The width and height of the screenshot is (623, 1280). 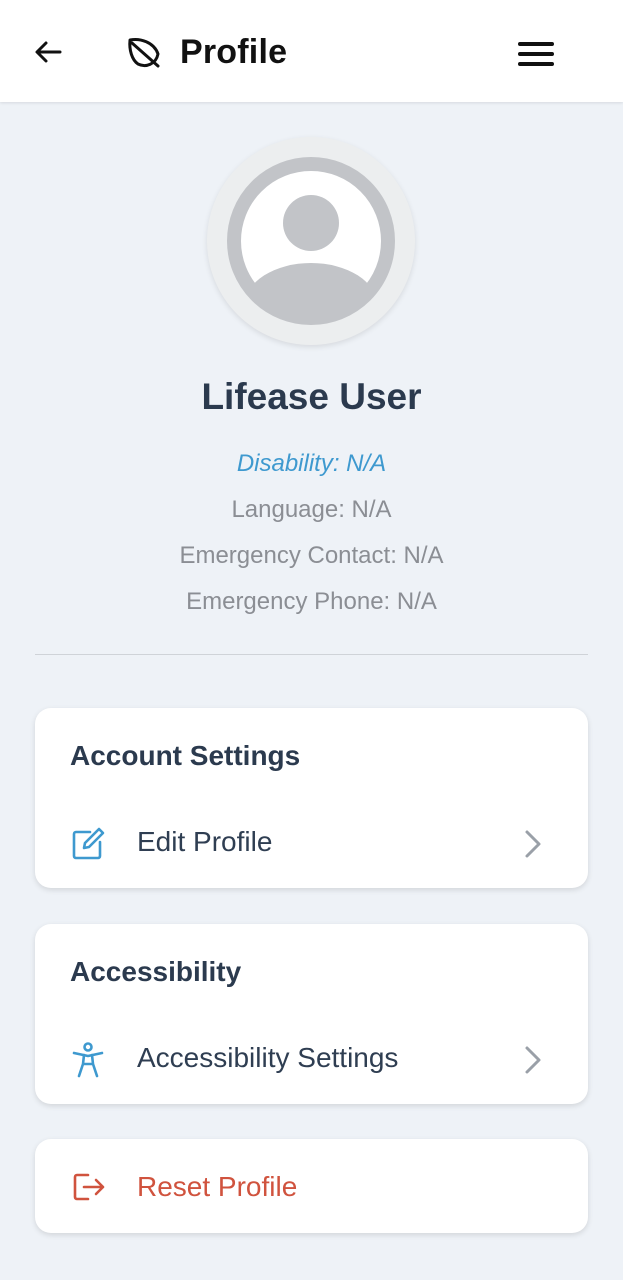 I want to click on reset-profile-label: Reset Profile, so click(x=217, y=1186).